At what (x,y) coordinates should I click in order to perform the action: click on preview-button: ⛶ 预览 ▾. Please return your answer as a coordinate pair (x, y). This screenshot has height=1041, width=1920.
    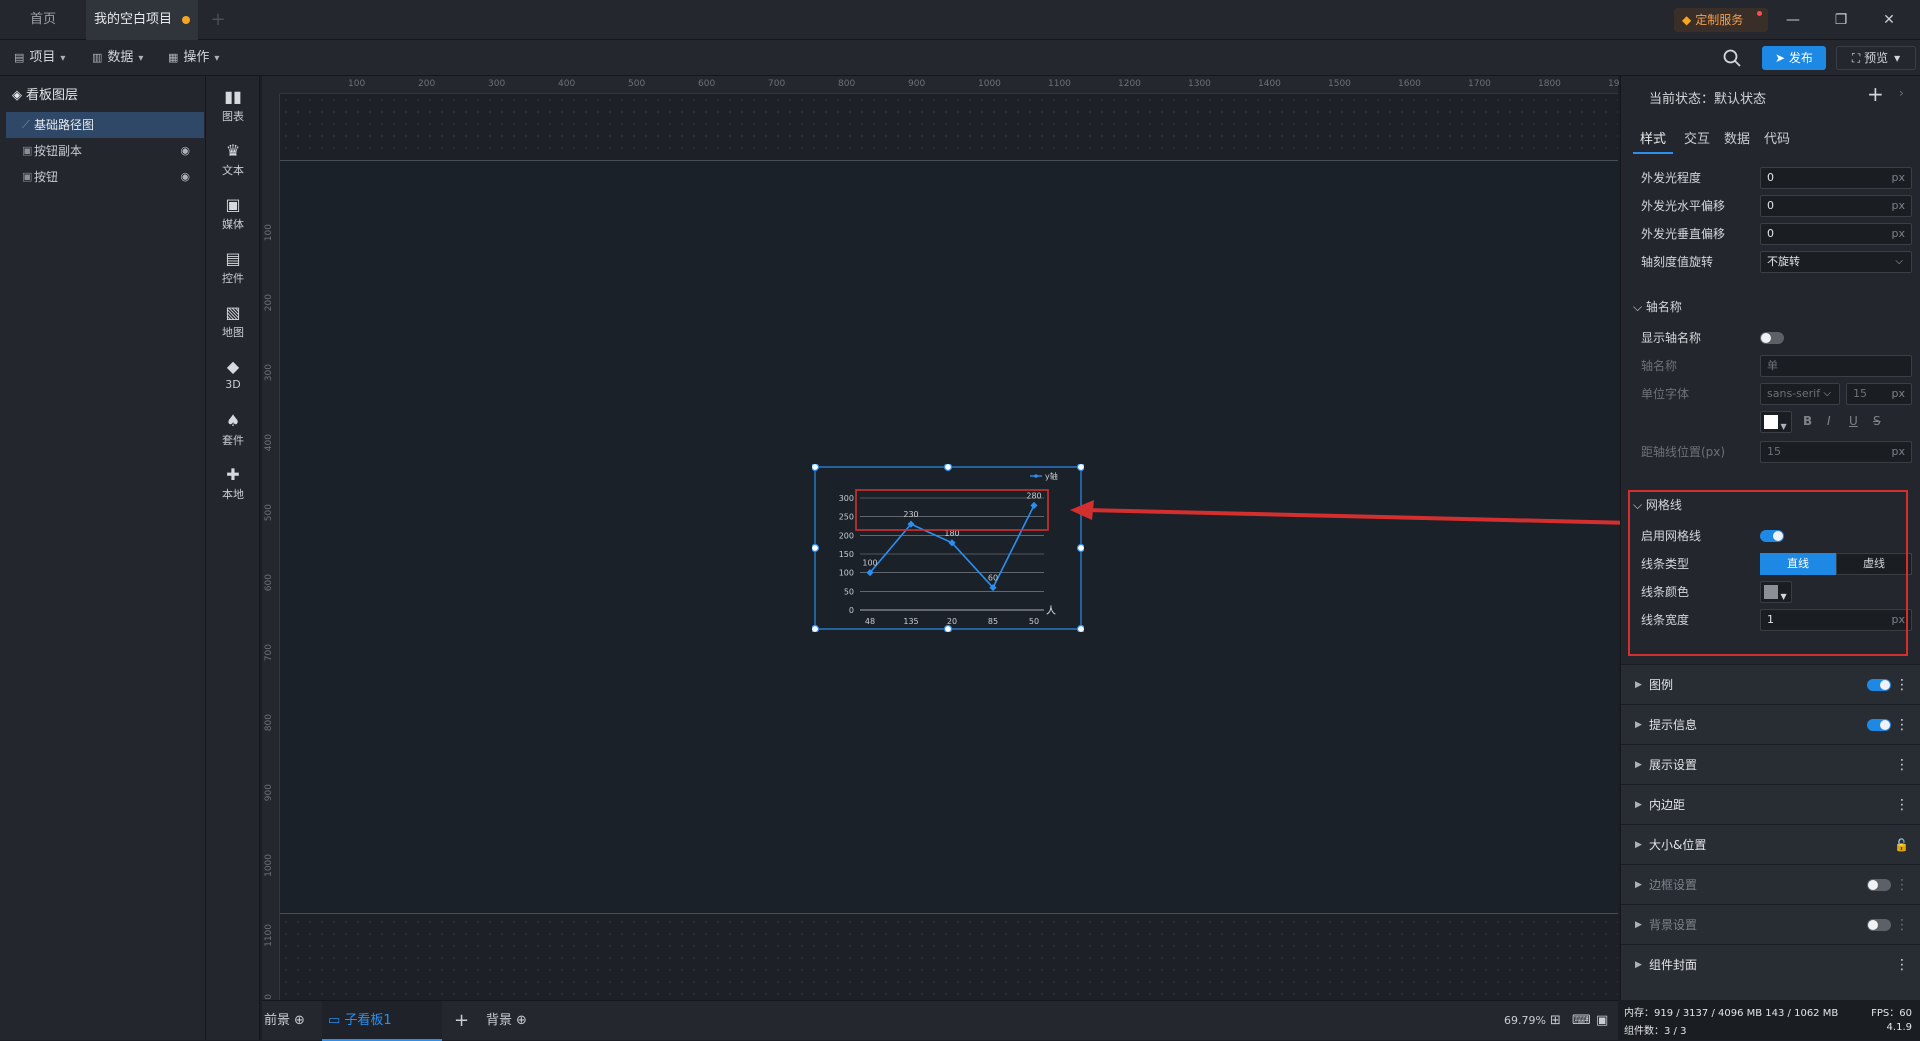
    Looking at the image, I should click on (1876, 58).